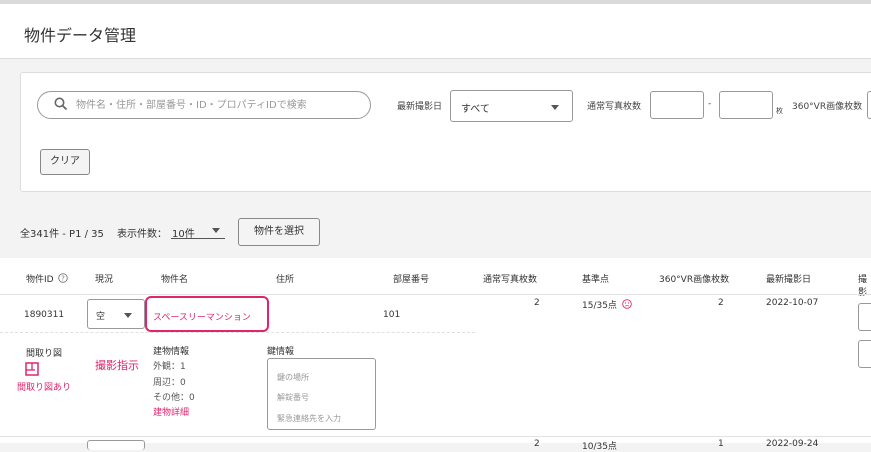  What do you see at coordinates (171, 352) in the screenshot?
I see `building-info-title: 建物情報` at bounding box center [171, 352].